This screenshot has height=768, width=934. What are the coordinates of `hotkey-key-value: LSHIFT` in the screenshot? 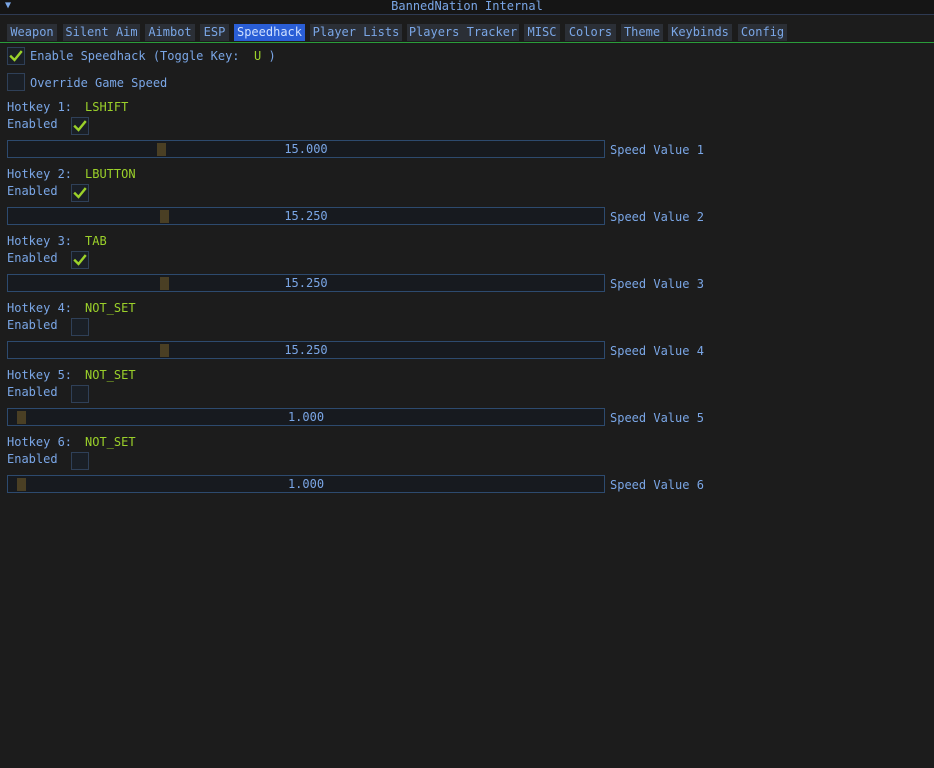 It's located at (106, 107).